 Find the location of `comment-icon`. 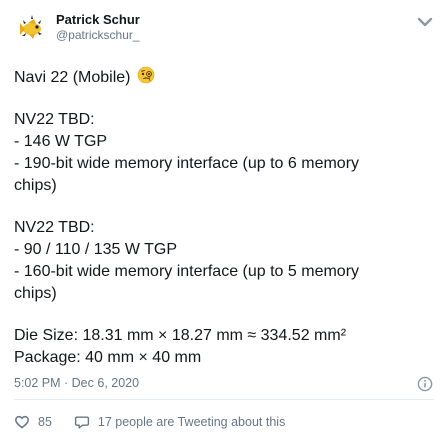

comment-icon is located at coordinates (82, 422).